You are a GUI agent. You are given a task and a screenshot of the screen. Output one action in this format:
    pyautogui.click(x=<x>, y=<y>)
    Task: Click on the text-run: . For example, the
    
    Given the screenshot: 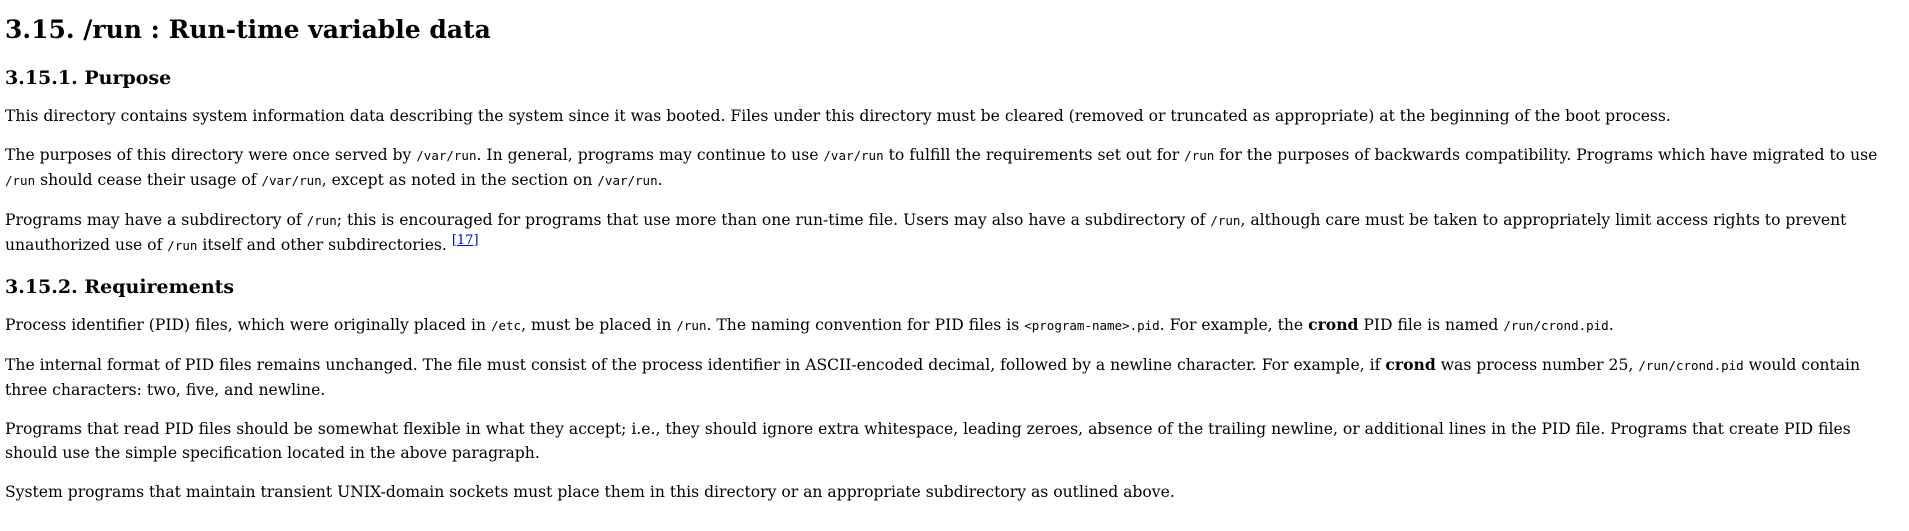 What is the action you would take?
    pyautogui.click(x=1234, y=325)
    